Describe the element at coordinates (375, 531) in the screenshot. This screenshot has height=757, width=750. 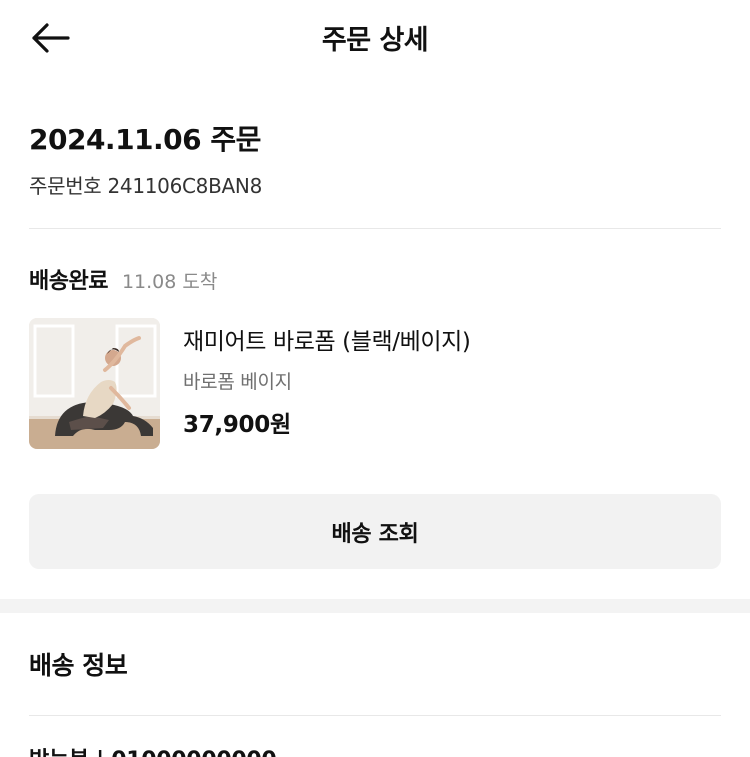
I see `track-delivery-button: 배송 조회` at that location.